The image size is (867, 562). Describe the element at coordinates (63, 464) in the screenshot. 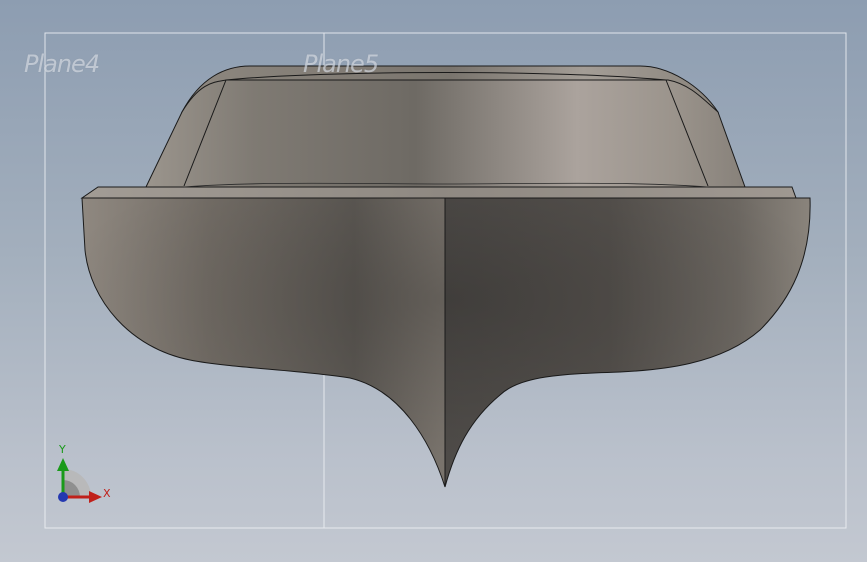

I see `triad-y-arrow-icon` at that location.